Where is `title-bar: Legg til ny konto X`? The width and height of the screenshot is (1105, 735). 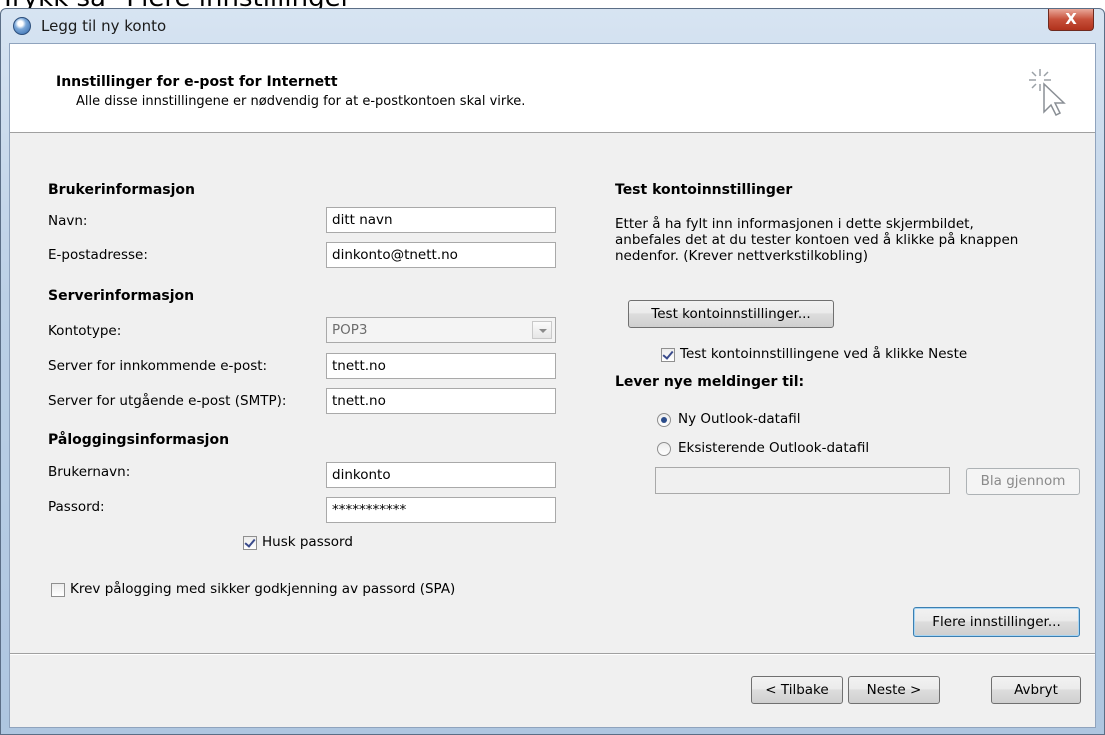 title-bar: Legg til ny konto X is located at coordinates (552, 26).